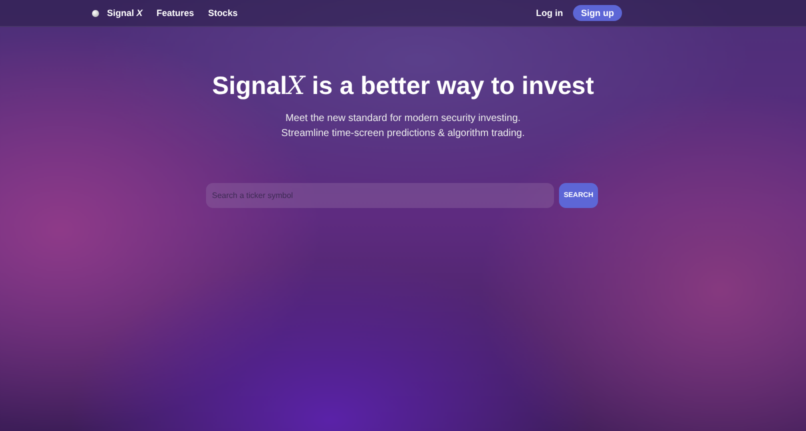 Image resolution: width=806 pixels, height=431 pixels. What do you see at coordinates (403, 119) in the screenshot?
I see `hero-subtitle: Meet the new standard for modern security investing.` at bounding box center [403, 119].